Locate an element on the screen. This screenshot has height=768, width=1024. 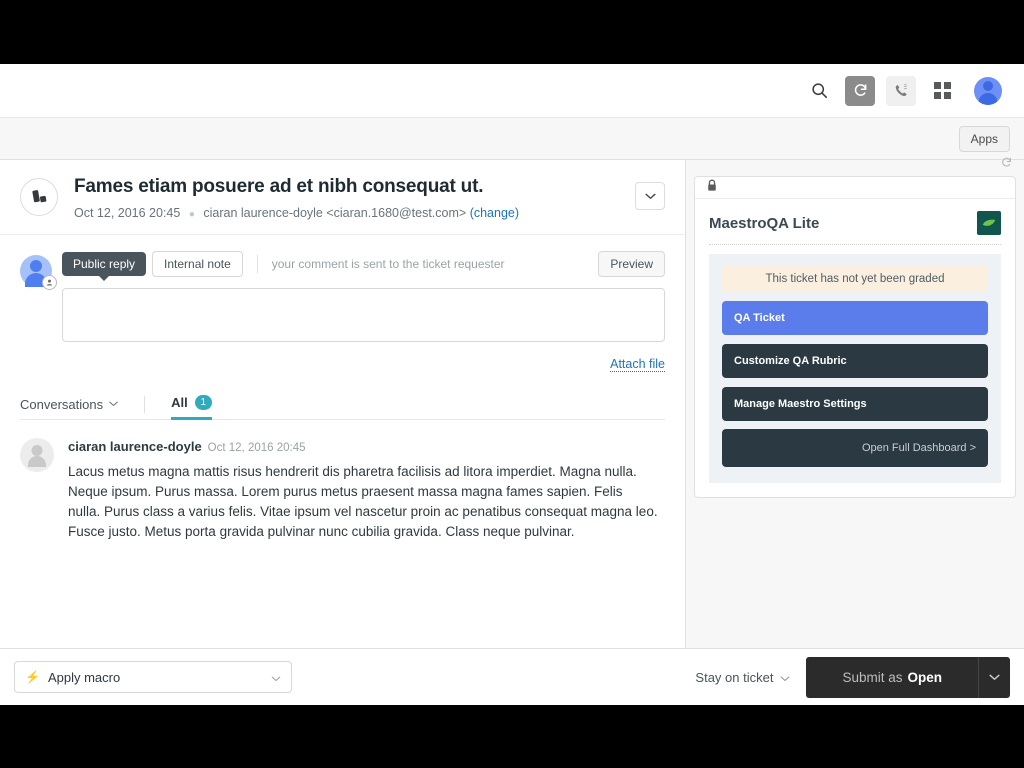
app-title: MaestroQA Lite is located at coordinates (764, 223).